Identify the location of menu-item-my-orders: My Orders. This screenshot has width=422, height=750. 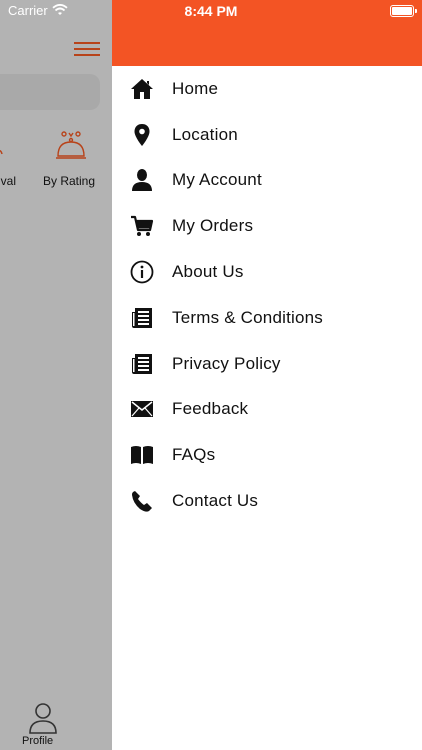
(267, 226).